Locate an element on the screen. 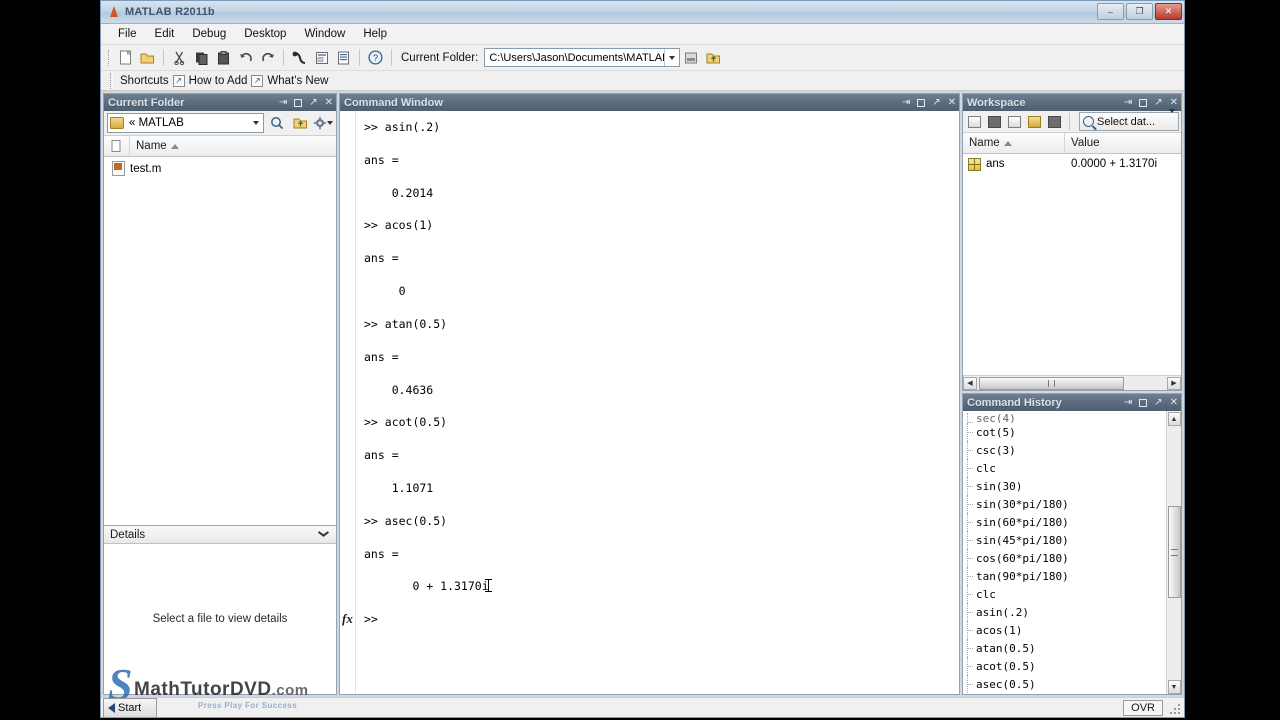  undock-icon-cmd: ↗ is located at coordinates (936, 102).